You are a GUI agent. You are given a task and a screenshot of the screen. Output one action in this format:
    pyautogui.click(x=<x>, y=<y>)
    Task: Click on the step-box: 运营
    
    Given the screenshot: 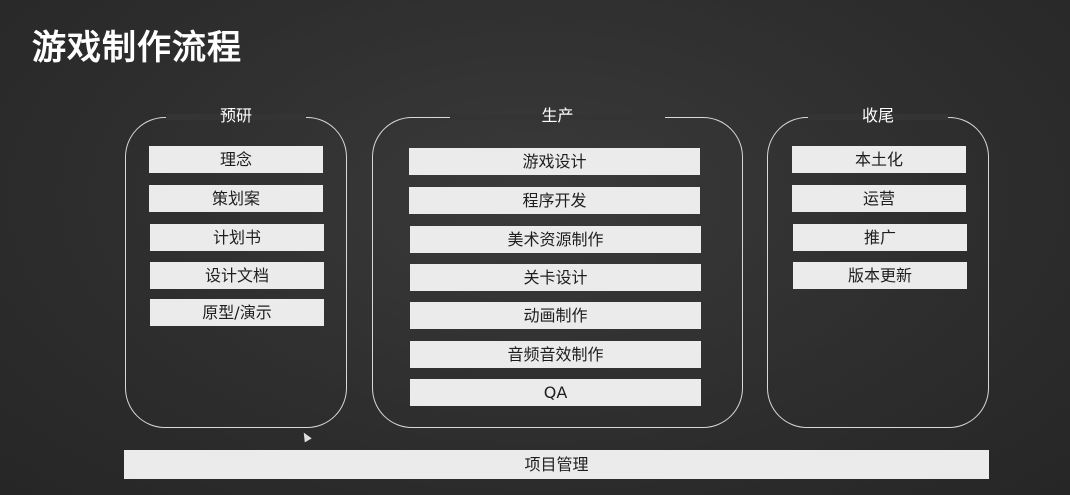 What is the action you would take?
    pyautogui.click(x=879, y=198)
    